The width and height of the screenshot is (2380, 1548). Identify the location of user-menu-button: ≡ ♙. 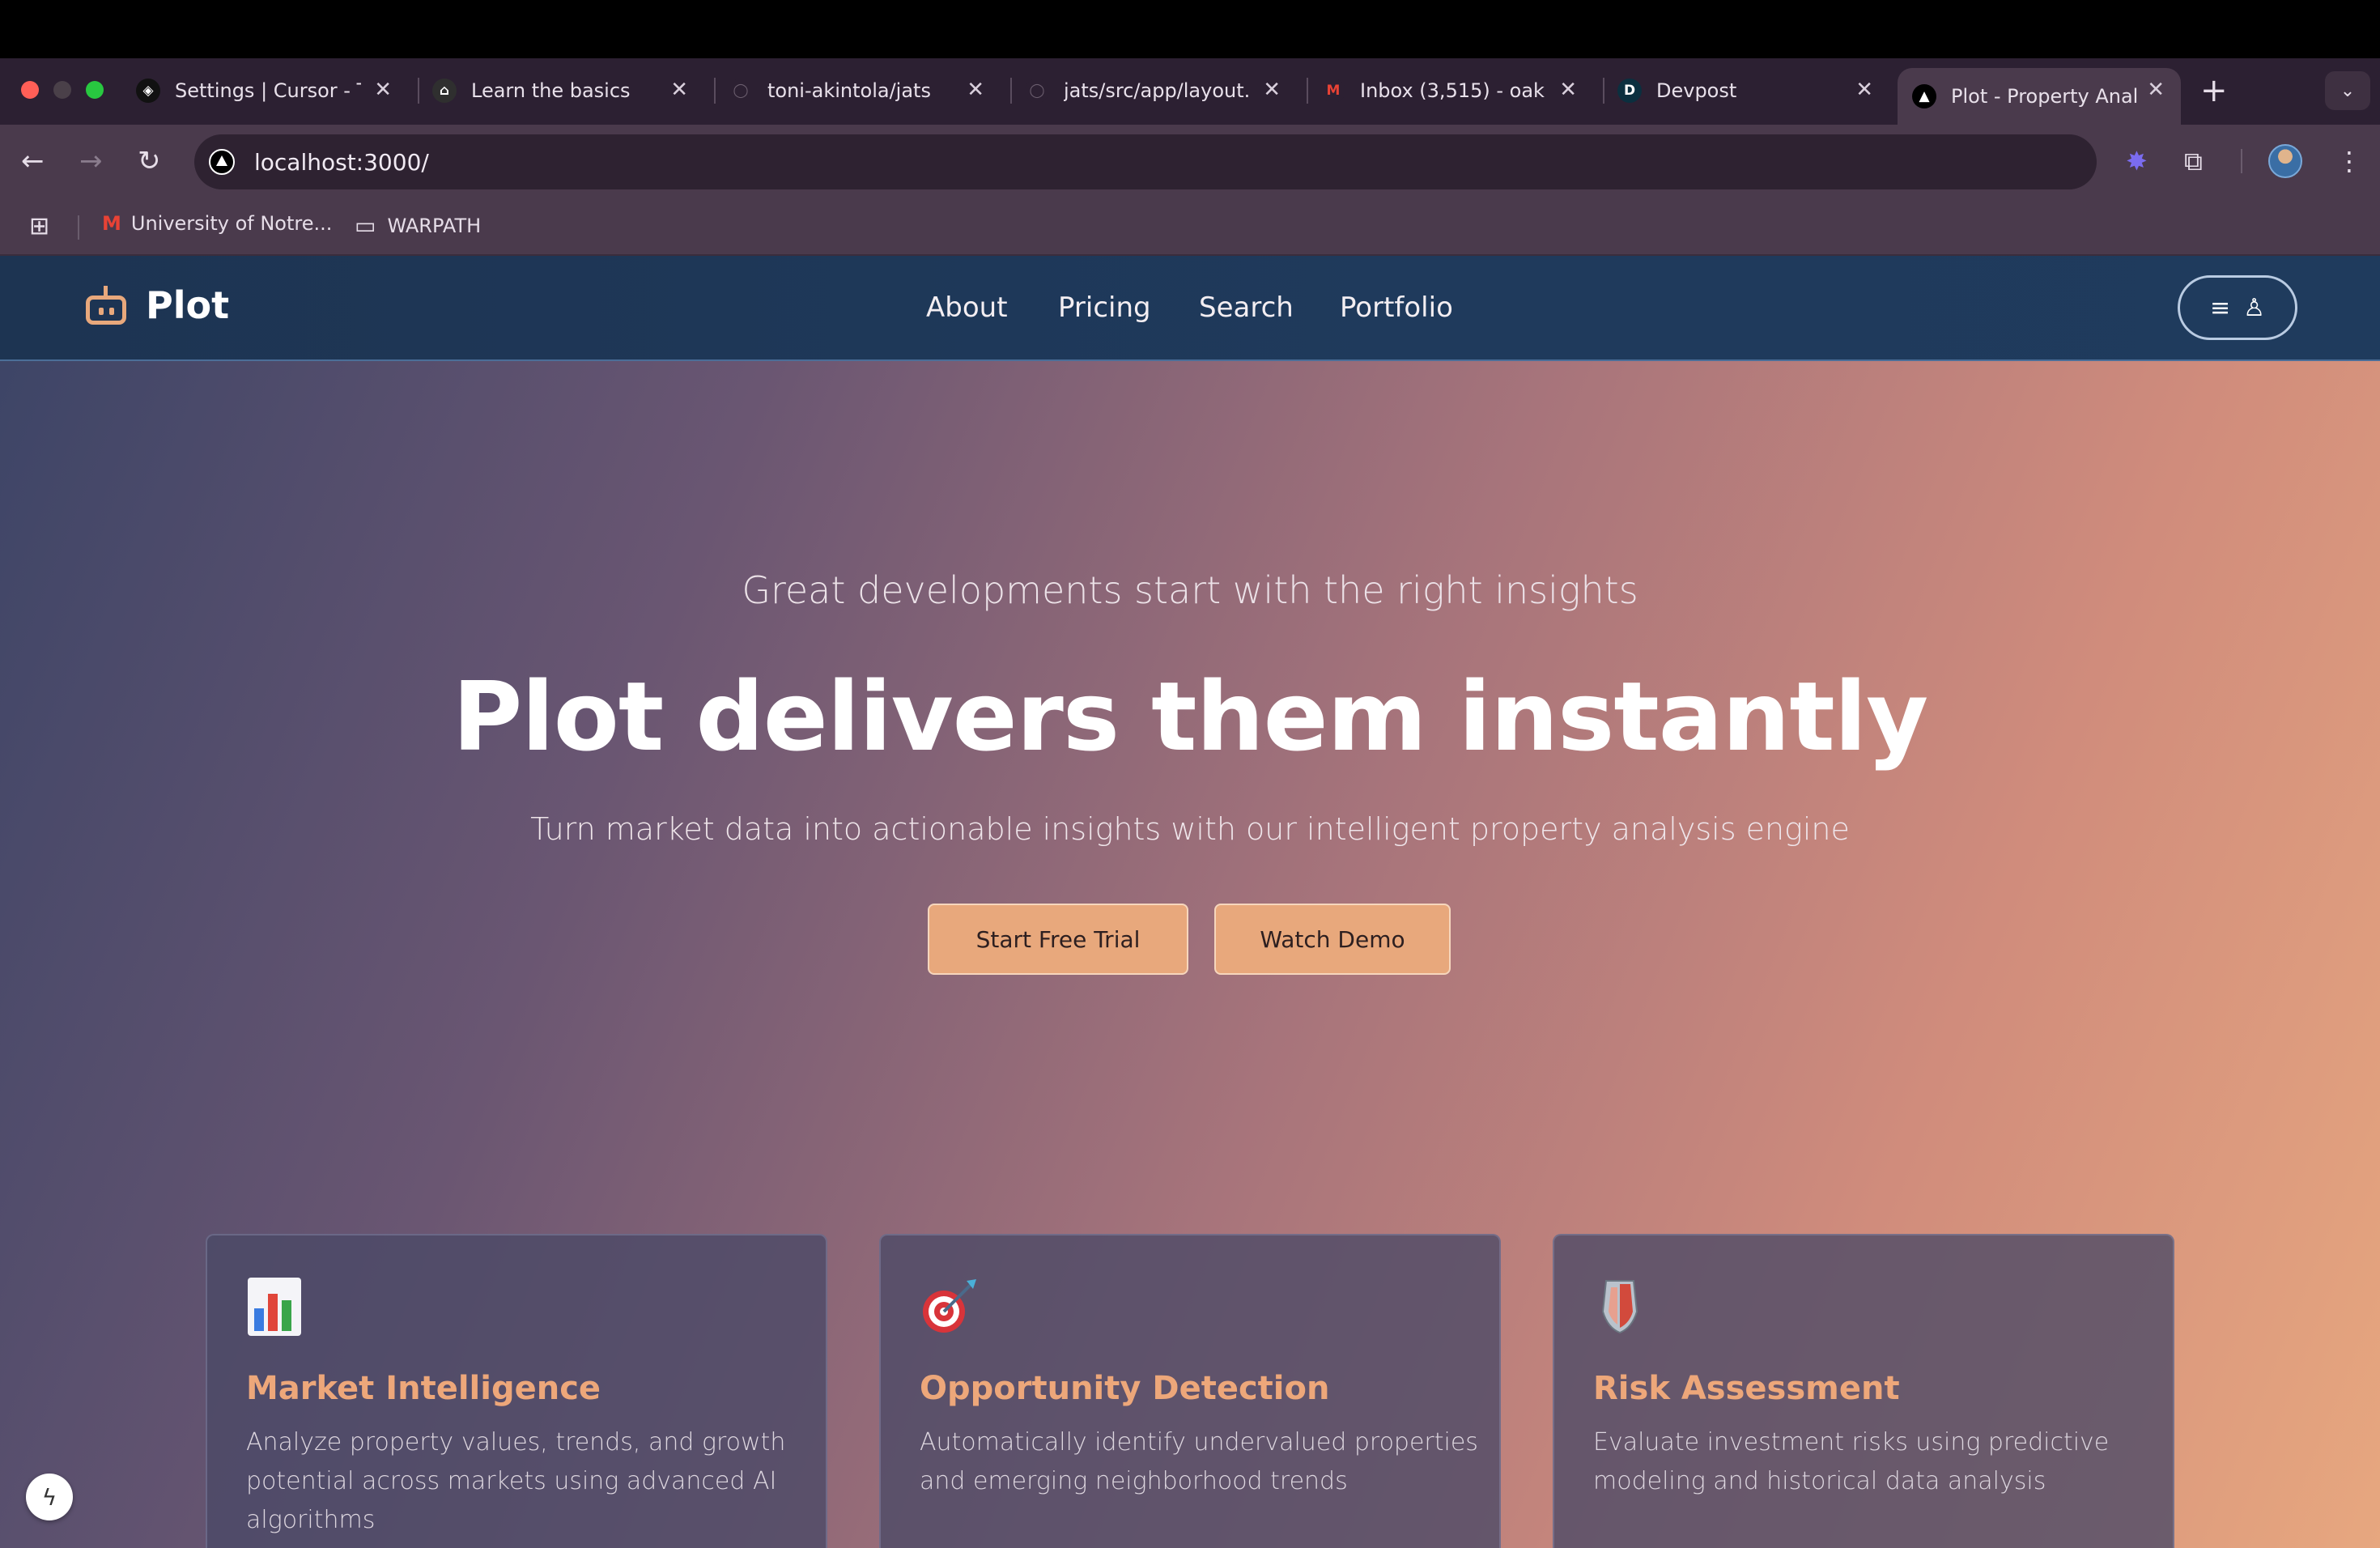
(2237, 307).